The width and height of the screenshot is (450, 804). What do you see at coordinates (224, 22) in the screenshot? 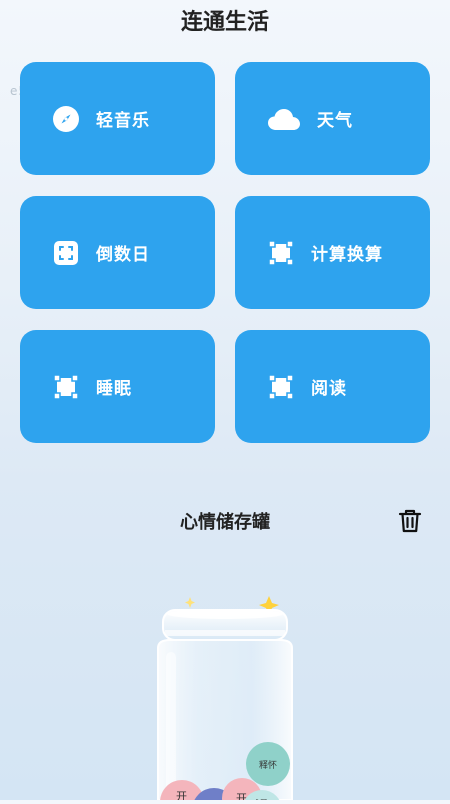
I see `page-title: 连通生活` at bounding box center [224, 22].